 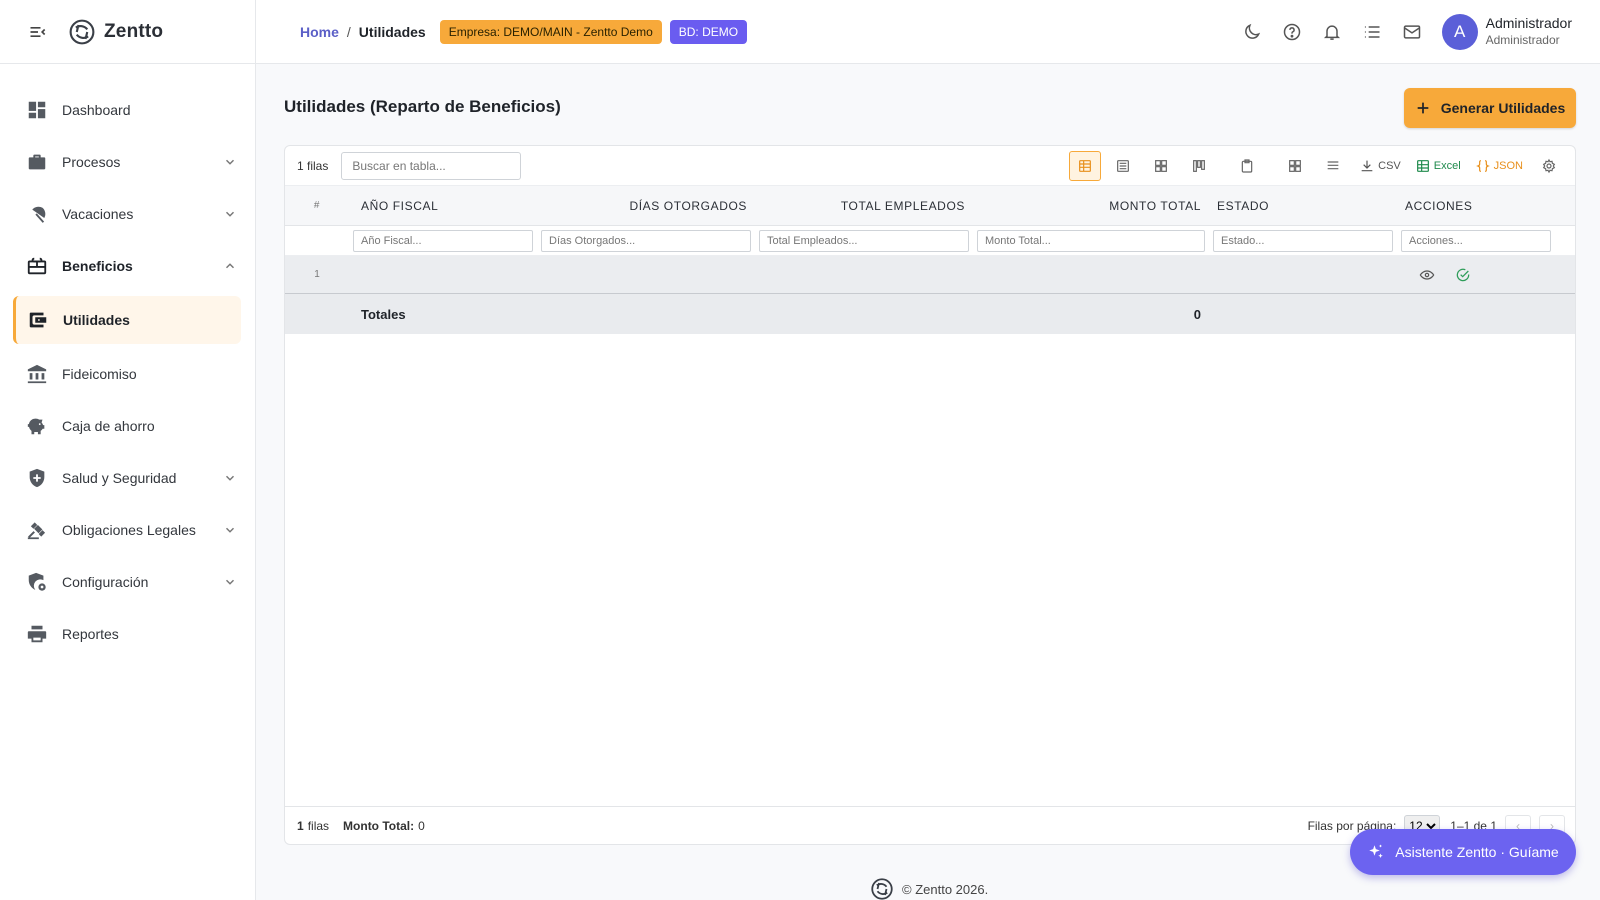 I want to click on eye-icon, so click(x=1427, y=275).